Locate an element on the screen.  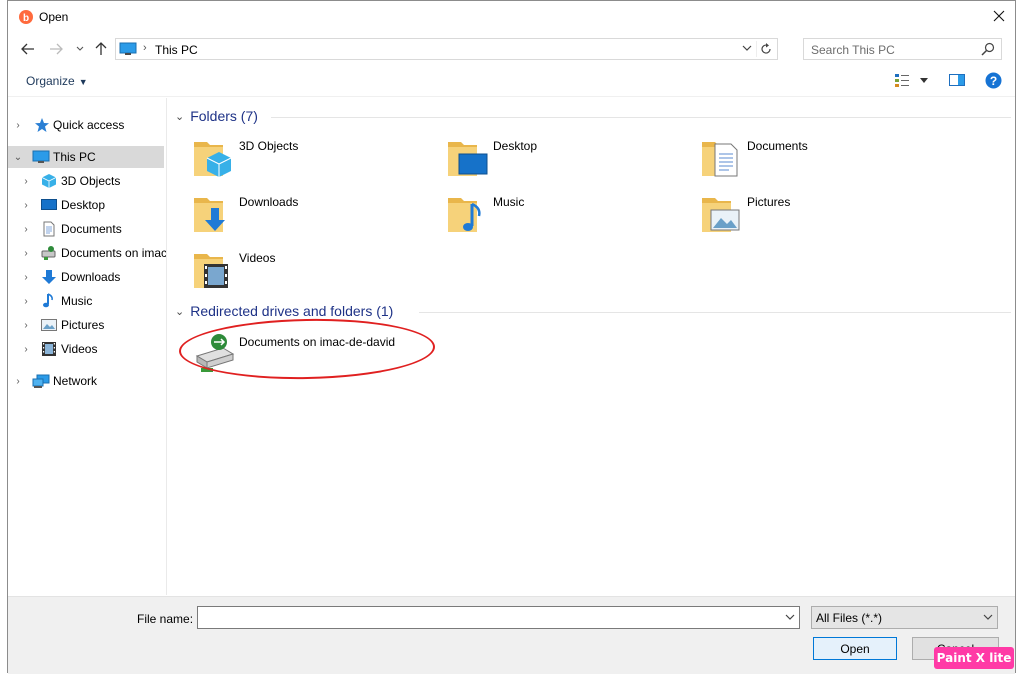
folder-tile-downloads: Downloads is located at coordinates (313, 218).